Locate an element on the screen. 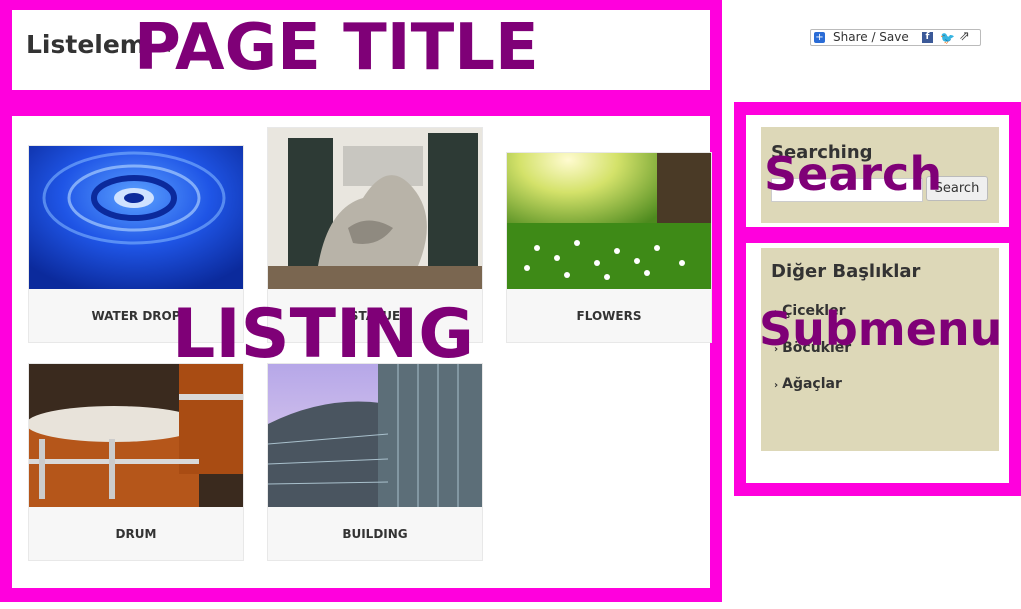  submenu-item: › Ağaçlar is located at coordinates (808, 384).